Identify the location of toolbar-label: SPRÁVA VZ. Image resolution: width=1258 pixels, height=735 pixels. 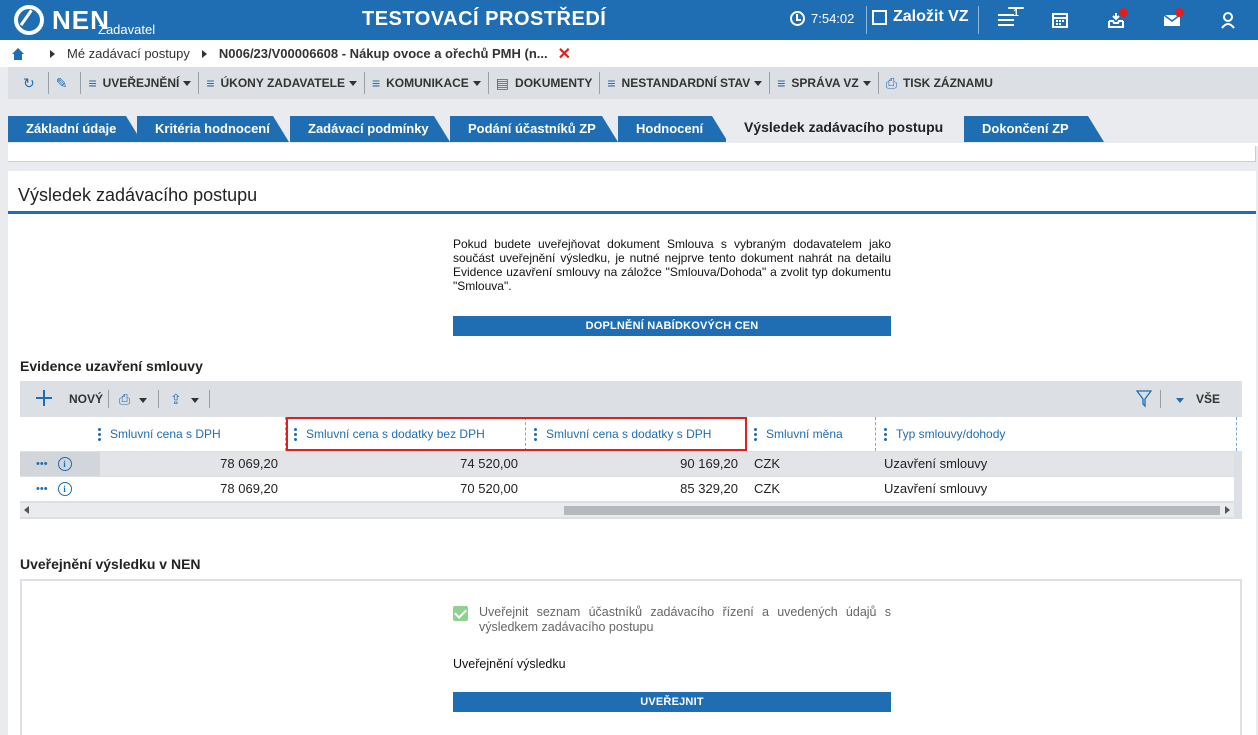
(825, 83).